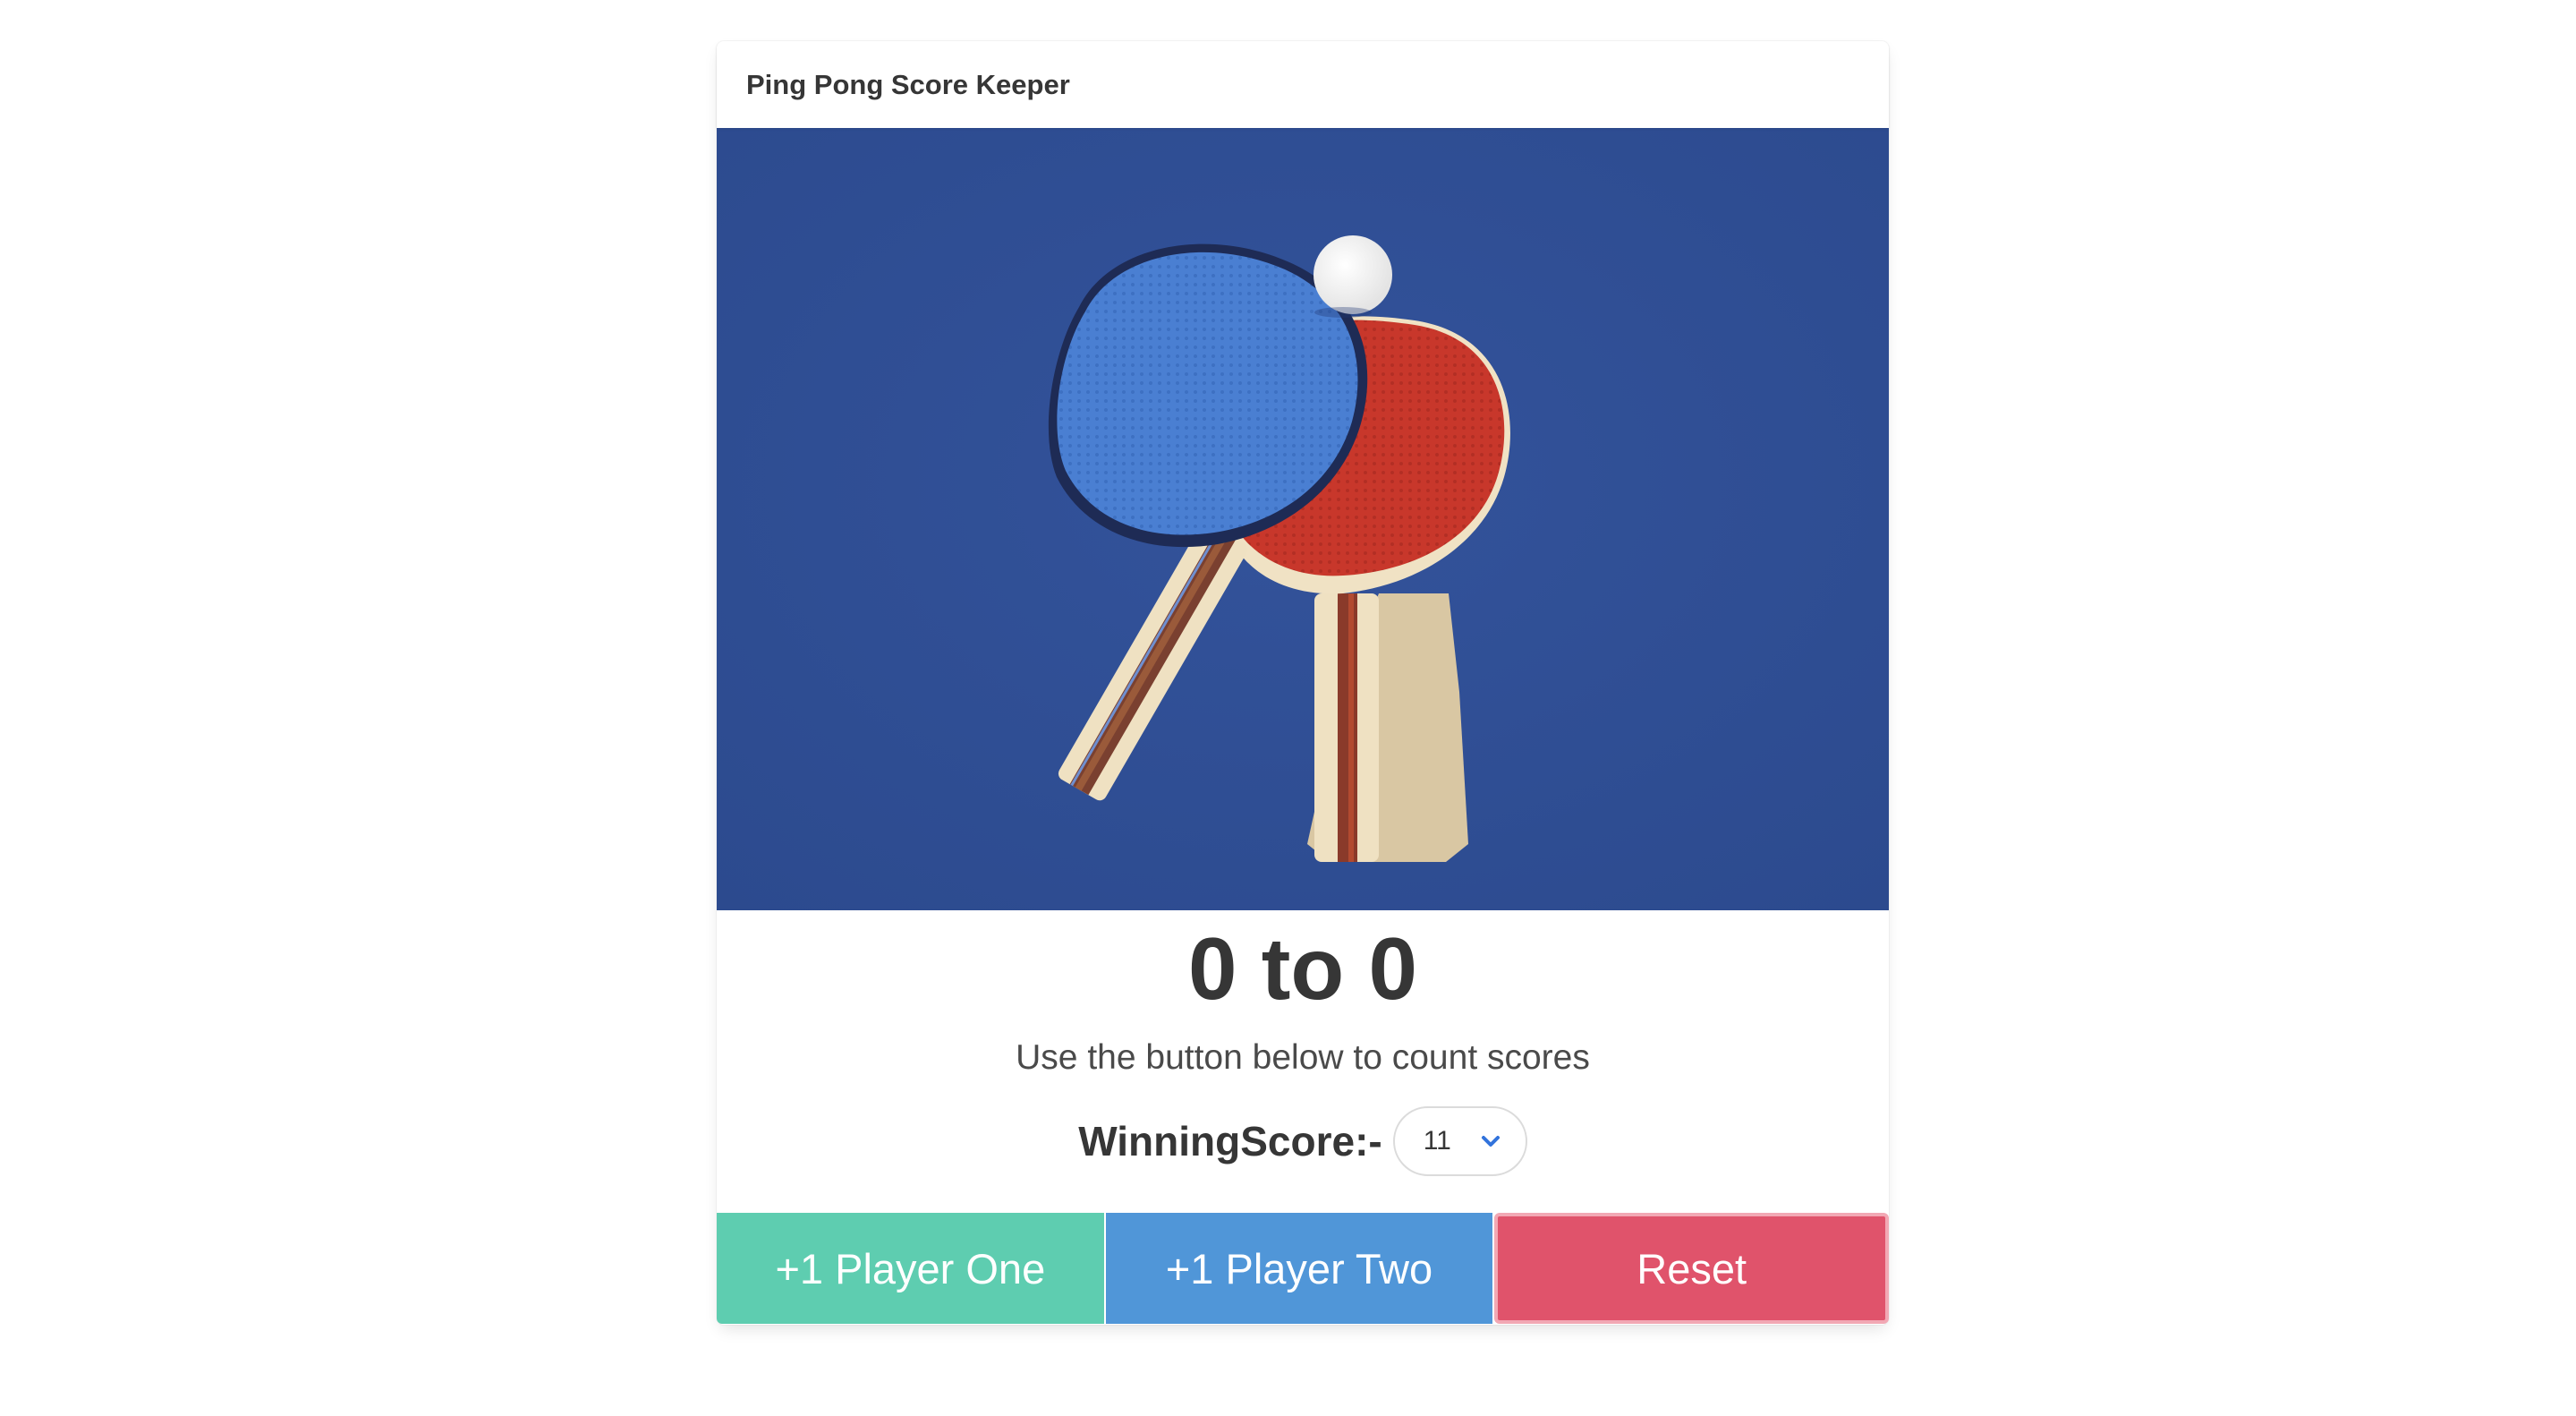 The height and width of the screenshot is (1416, 2576). I want to click on chevron-down-icon, so click(1490, 1142).